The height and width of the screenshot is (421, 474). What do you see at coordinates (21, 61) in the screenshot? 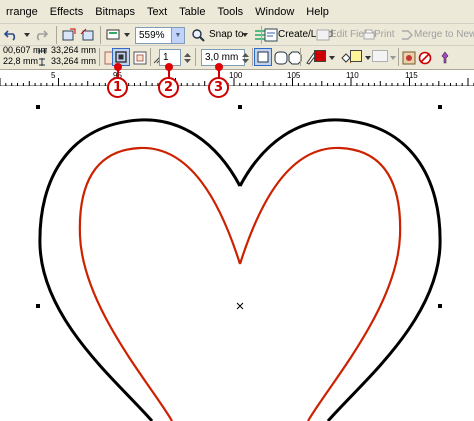
I see `y-position-value: 22,8 mm` at bounding box center [21, 61].